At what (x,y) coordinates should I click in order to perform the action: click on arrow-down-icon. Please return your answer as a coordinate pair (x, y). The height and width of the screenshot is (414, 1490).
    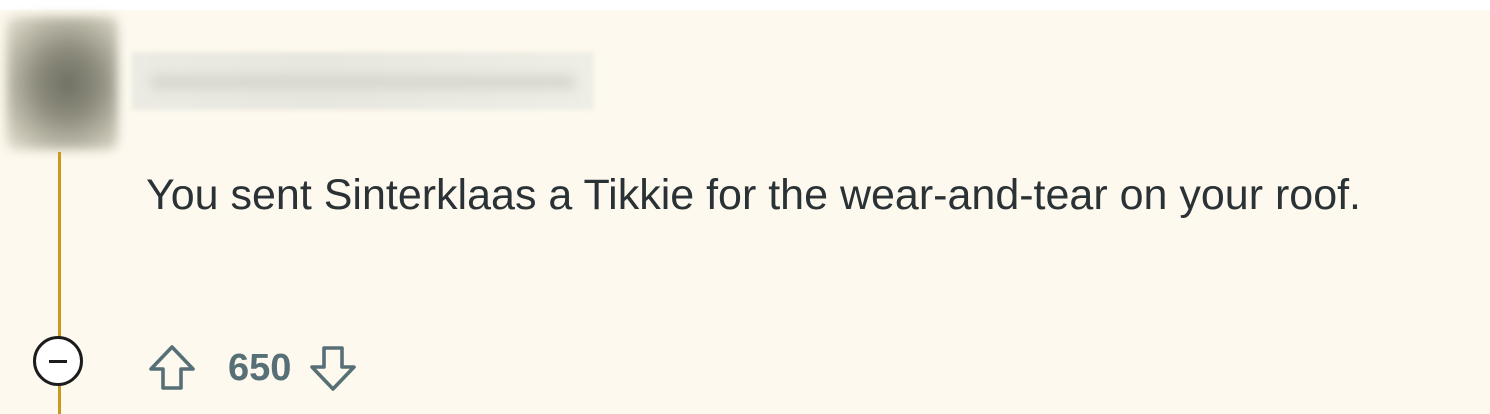
    Looking at the image, I should click on (333, 368).